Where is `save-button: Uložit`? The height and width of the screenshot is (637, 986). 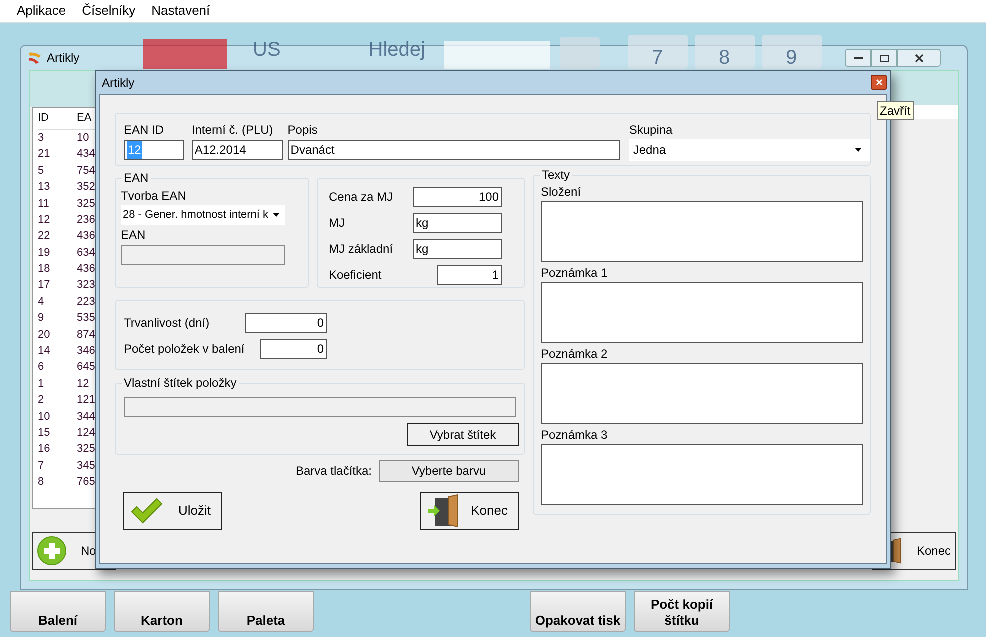
save-button: Uložit is located at coordinates (172, 511).